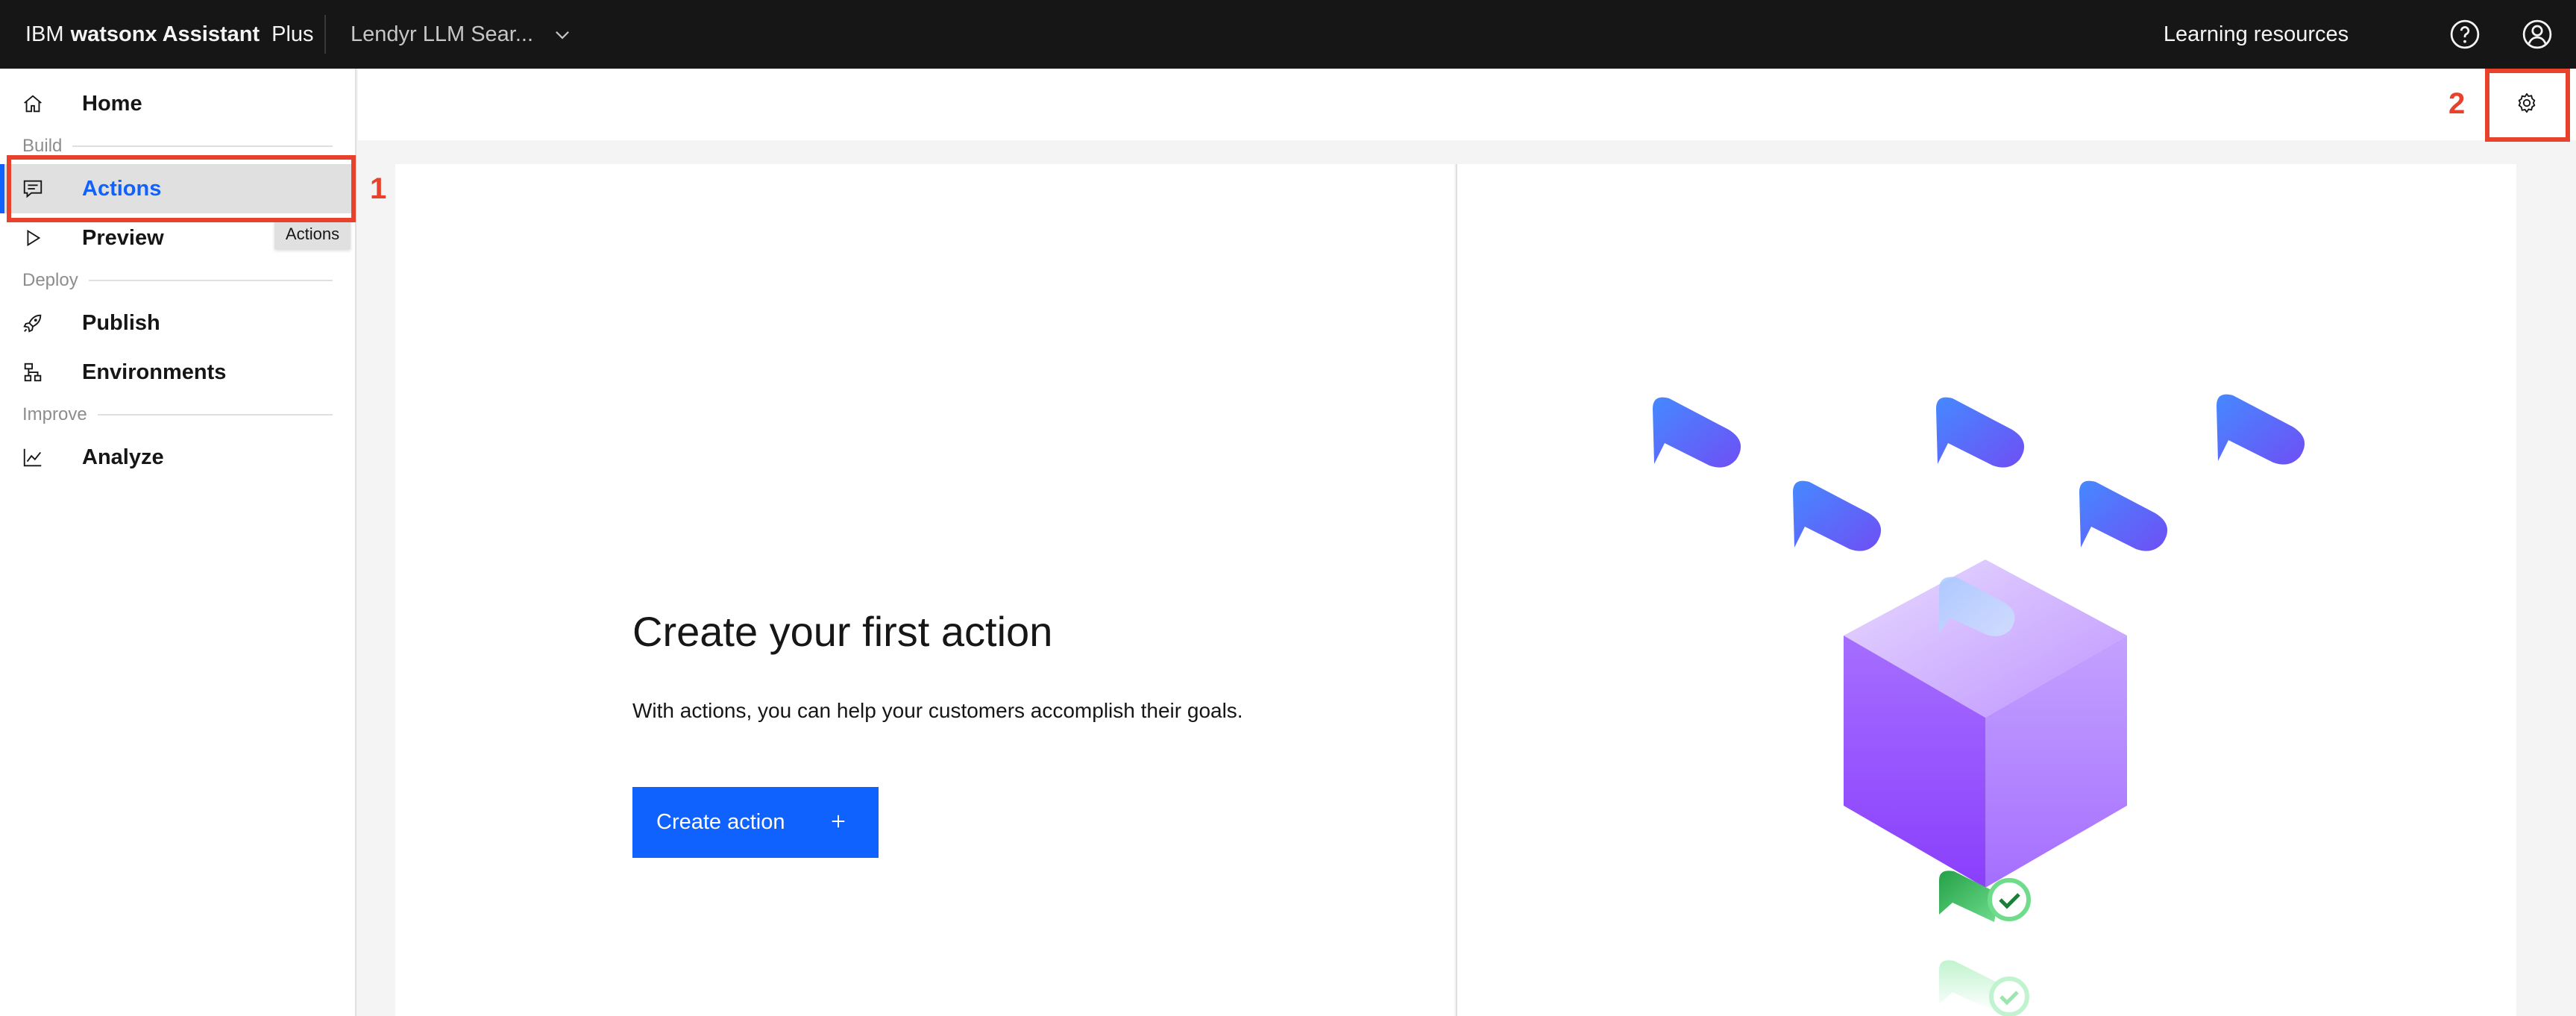 The height and width of the screenshot is (1016, 2576). What do you see at coordinates (325, 34) in the screenshot?
I see `header-divider` at bounding box center [325, 34].